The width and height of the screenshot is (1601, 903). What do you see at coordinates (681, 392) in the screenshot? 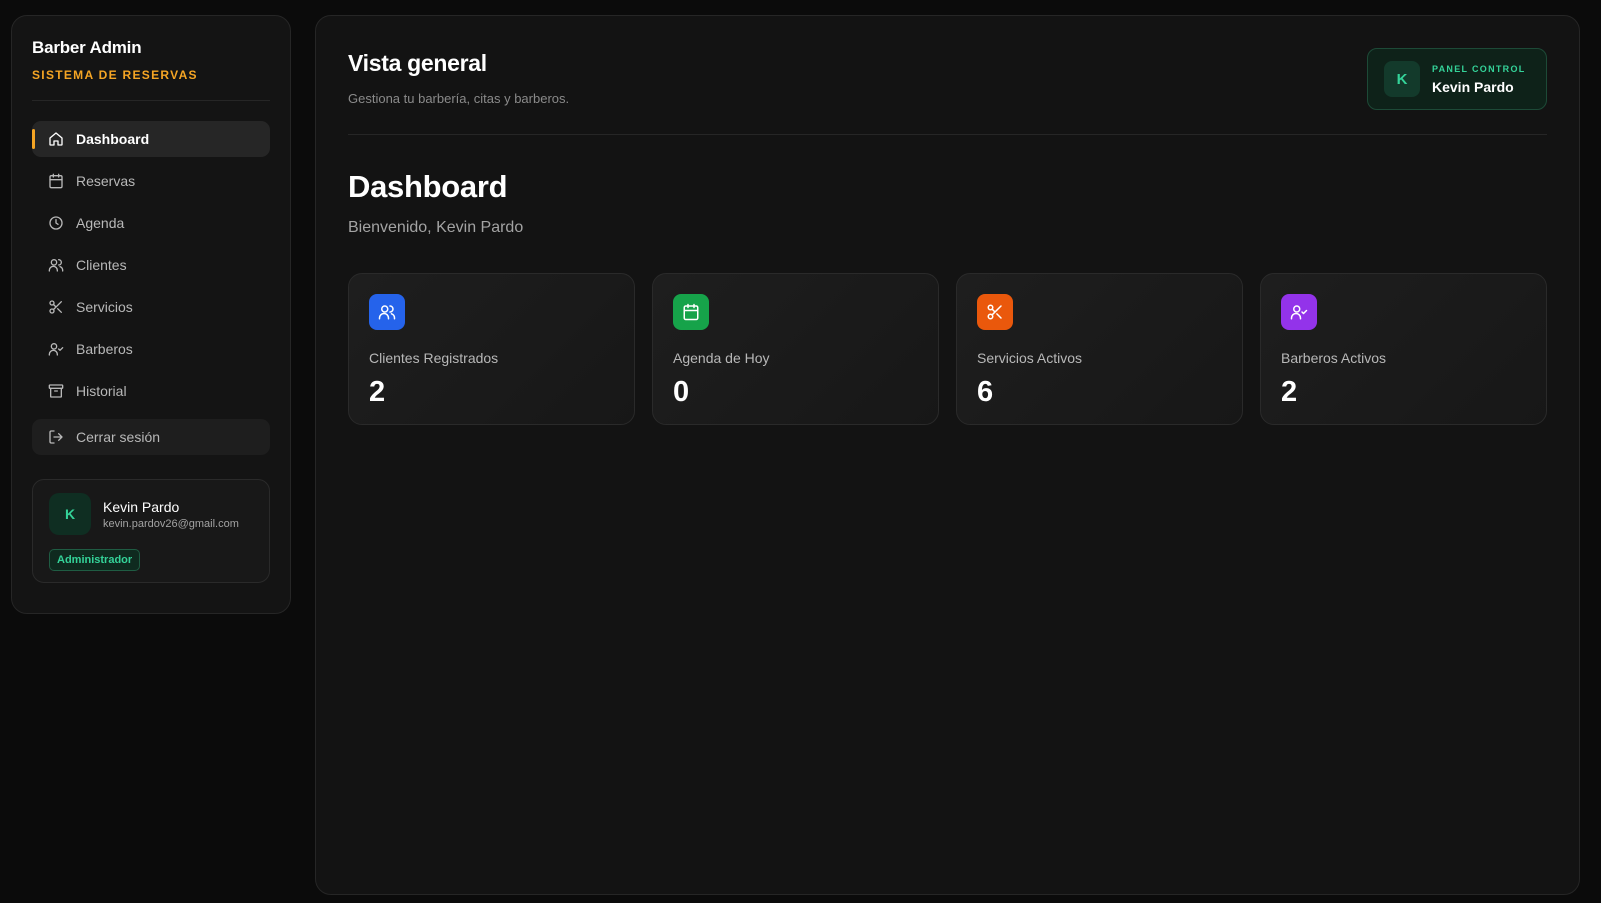
I see `stat-value: 0` at bounding box center [681, 392].